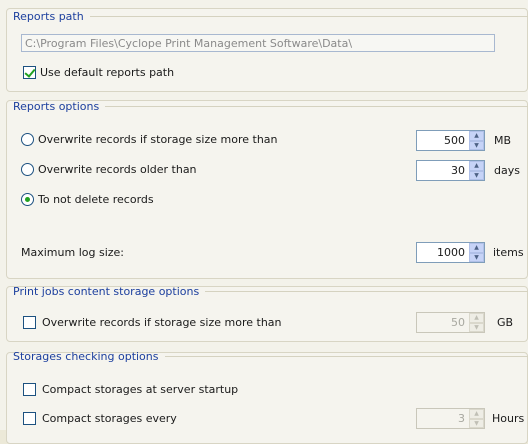 The image size is (528, 444). I want to click on overwrite-size-radio, so click(27, 139).